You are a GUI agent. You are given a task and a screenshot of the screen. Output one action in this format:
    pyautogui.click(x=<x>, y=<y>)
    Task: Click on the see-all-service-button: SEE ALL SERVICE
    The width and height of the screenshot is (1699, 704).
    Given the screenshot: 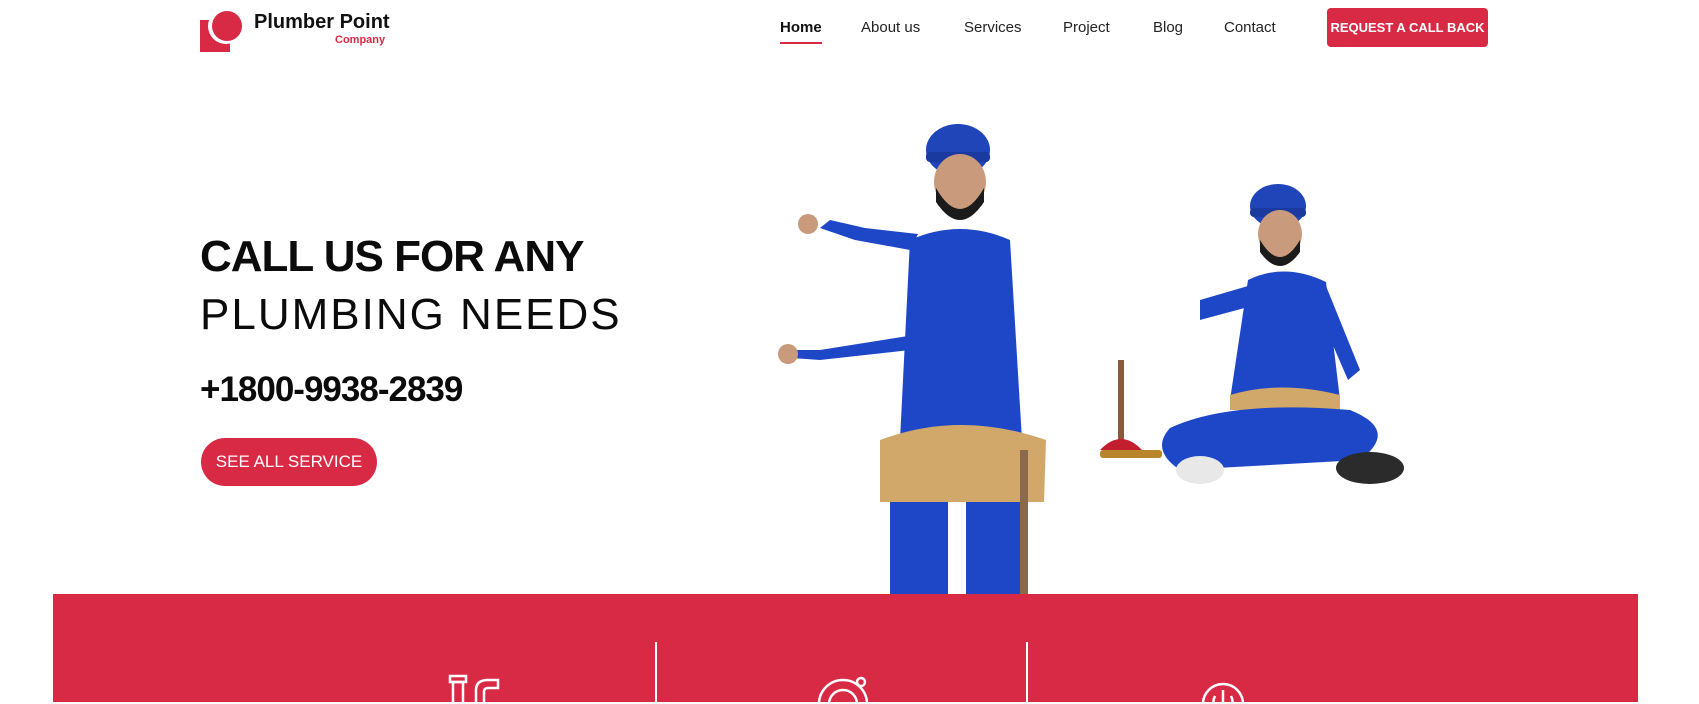 What is the action you would take?
    pyautogui.click(x=289, y=462)
    